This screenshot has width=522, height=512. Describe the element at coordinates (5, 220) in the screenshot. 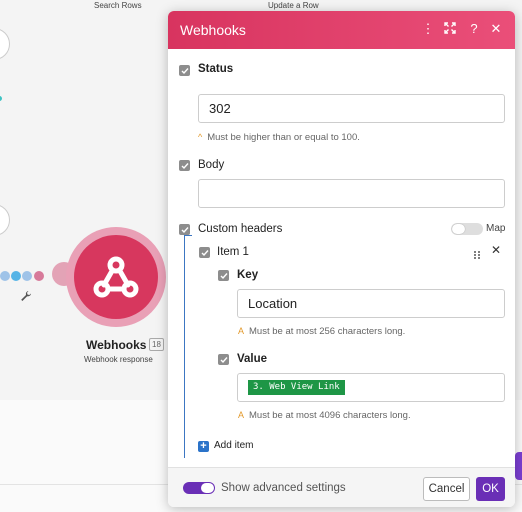

I see `module-stub-middle` at that location.